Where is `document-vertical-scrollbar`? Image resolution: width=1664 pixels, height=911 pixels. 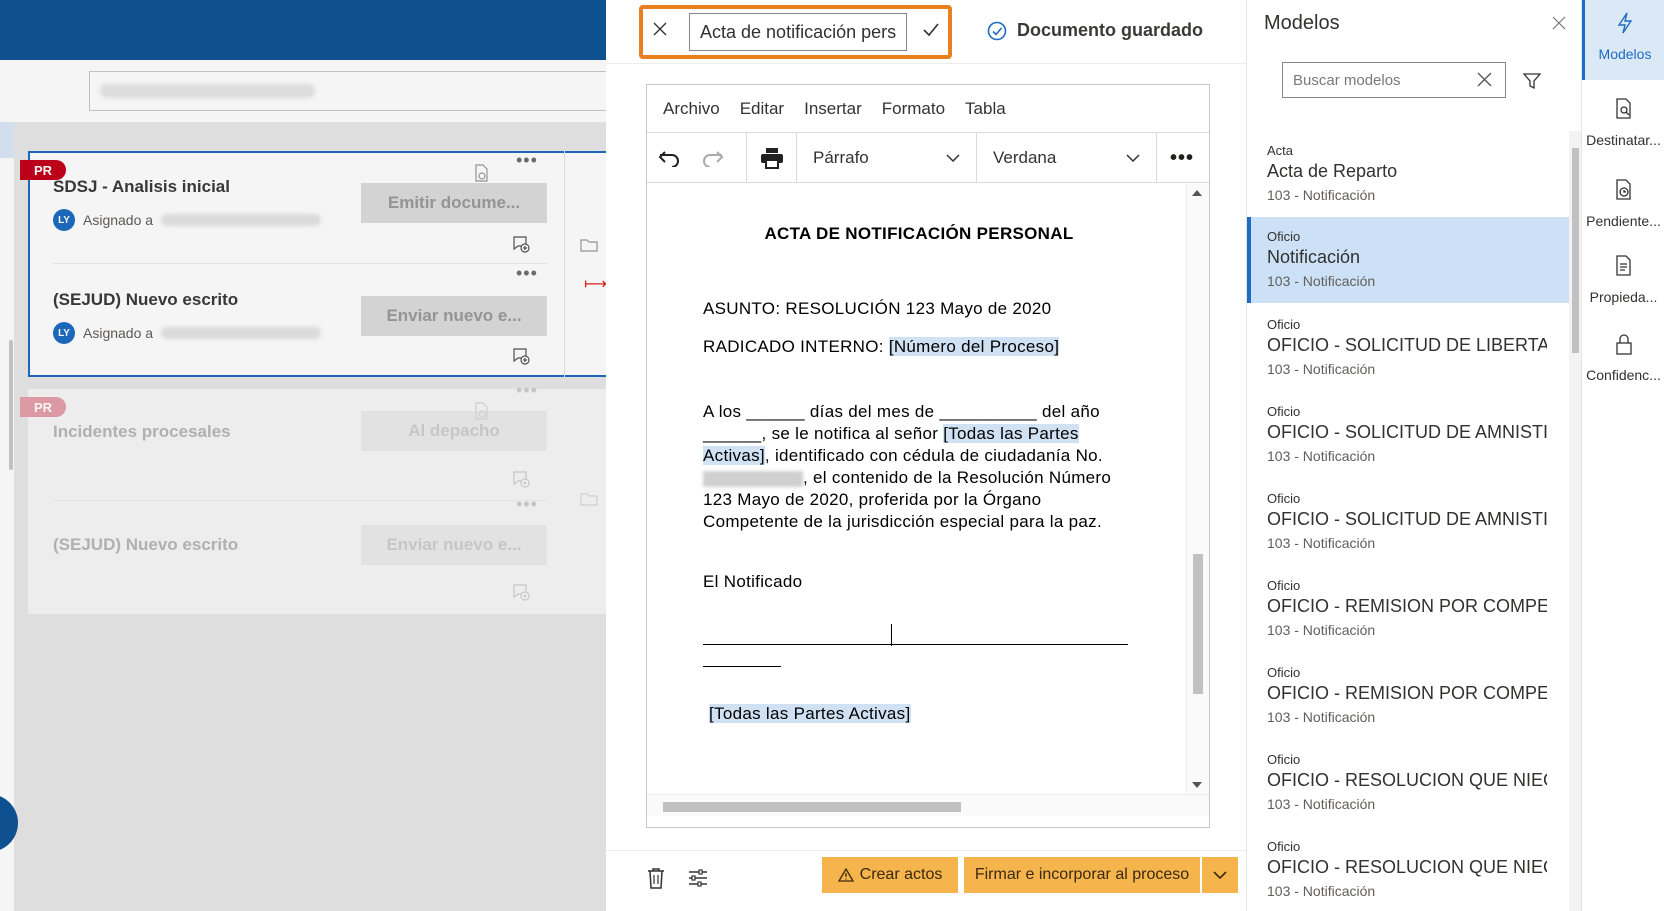 document-vertical-scrollbar is located at coordinates (1197, 489).